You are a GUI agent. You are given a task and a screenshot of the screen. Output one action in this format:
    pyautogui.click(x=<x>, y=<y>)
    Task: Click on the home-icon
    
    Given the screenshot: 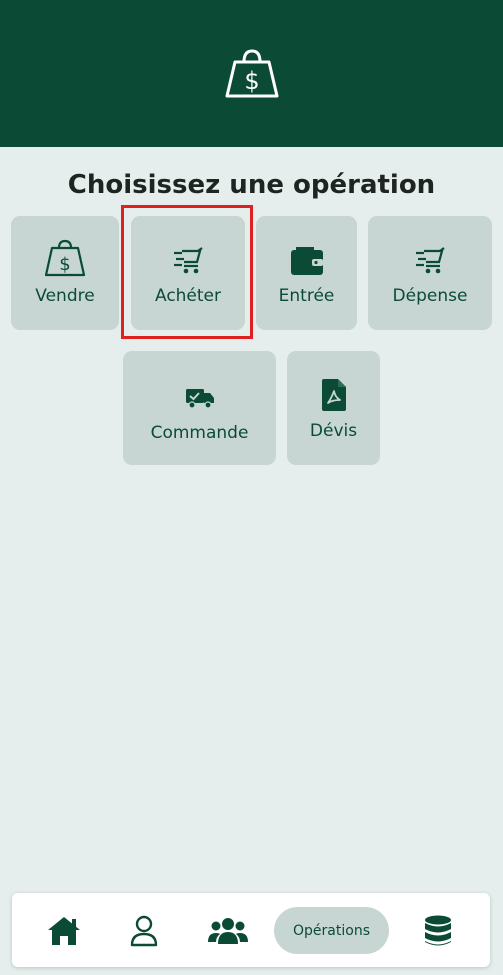 What is the action you would take?
    pyautogui.click(x=64, y=931)
    